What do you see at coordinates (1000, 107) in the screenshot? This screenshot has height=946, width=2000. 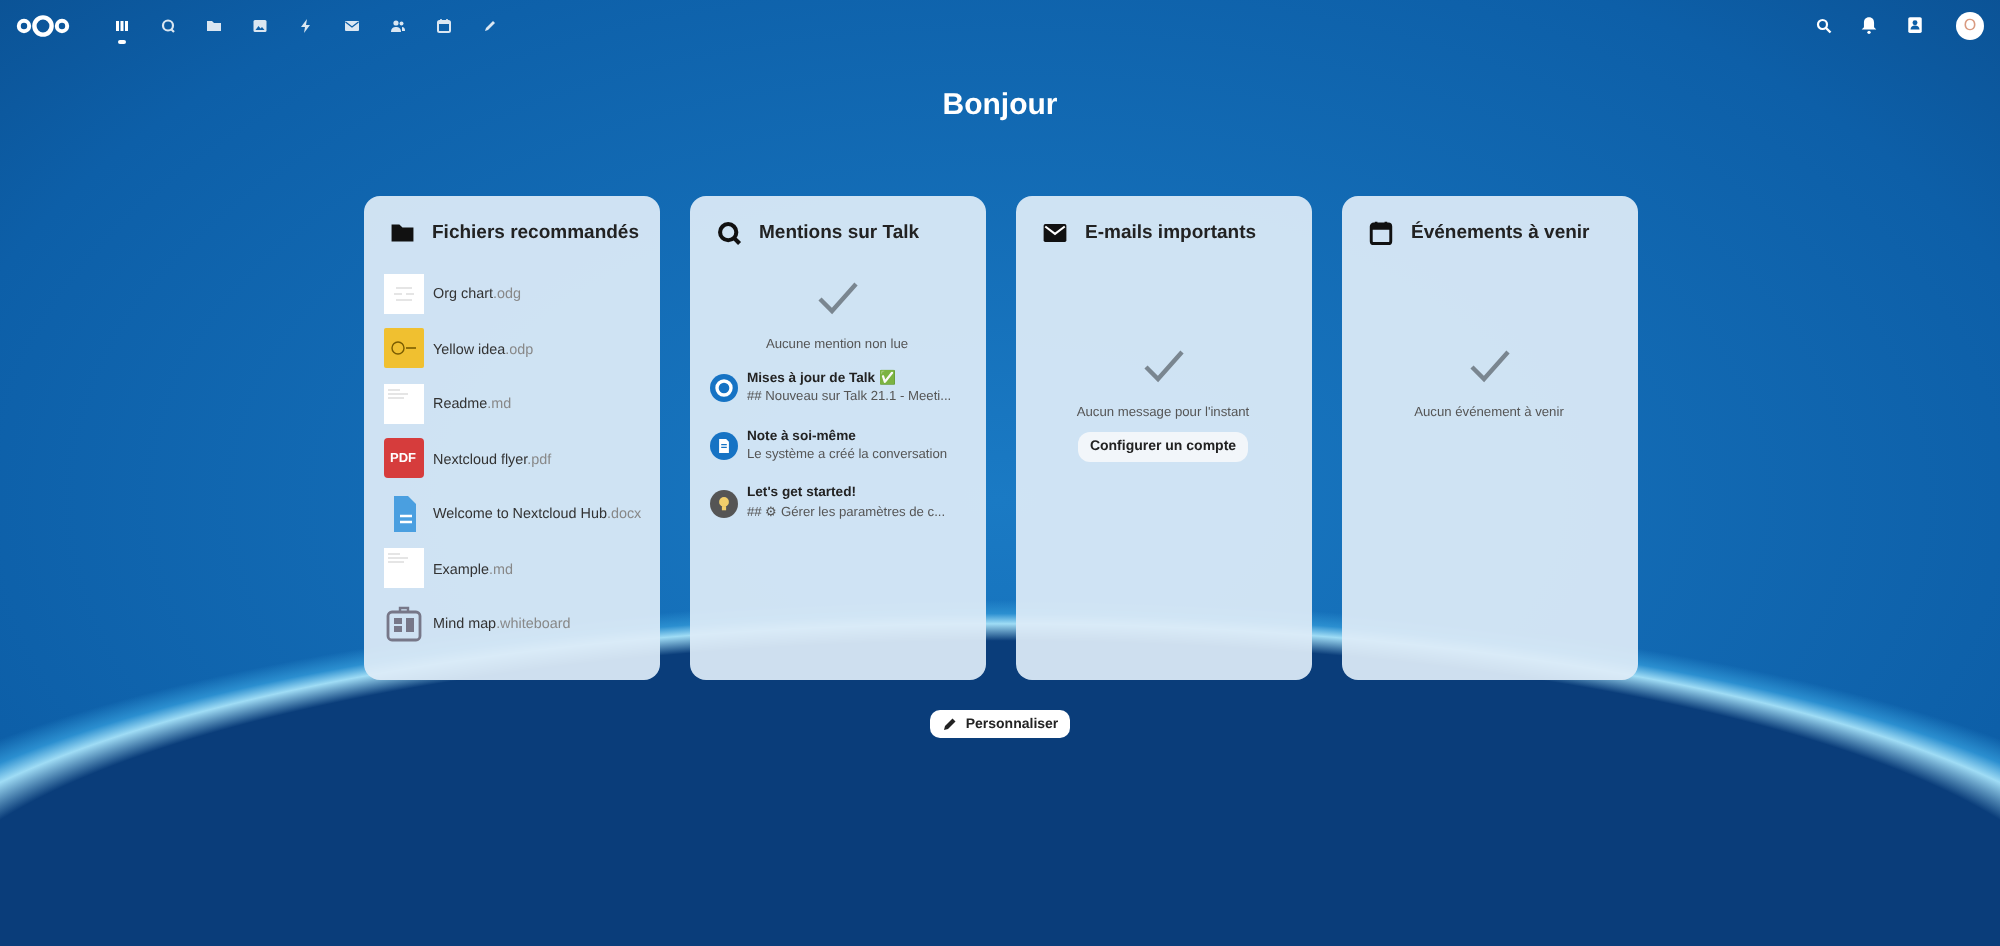 I see `greeting-heading: Bonjour` at bounding box center [1000, 107].